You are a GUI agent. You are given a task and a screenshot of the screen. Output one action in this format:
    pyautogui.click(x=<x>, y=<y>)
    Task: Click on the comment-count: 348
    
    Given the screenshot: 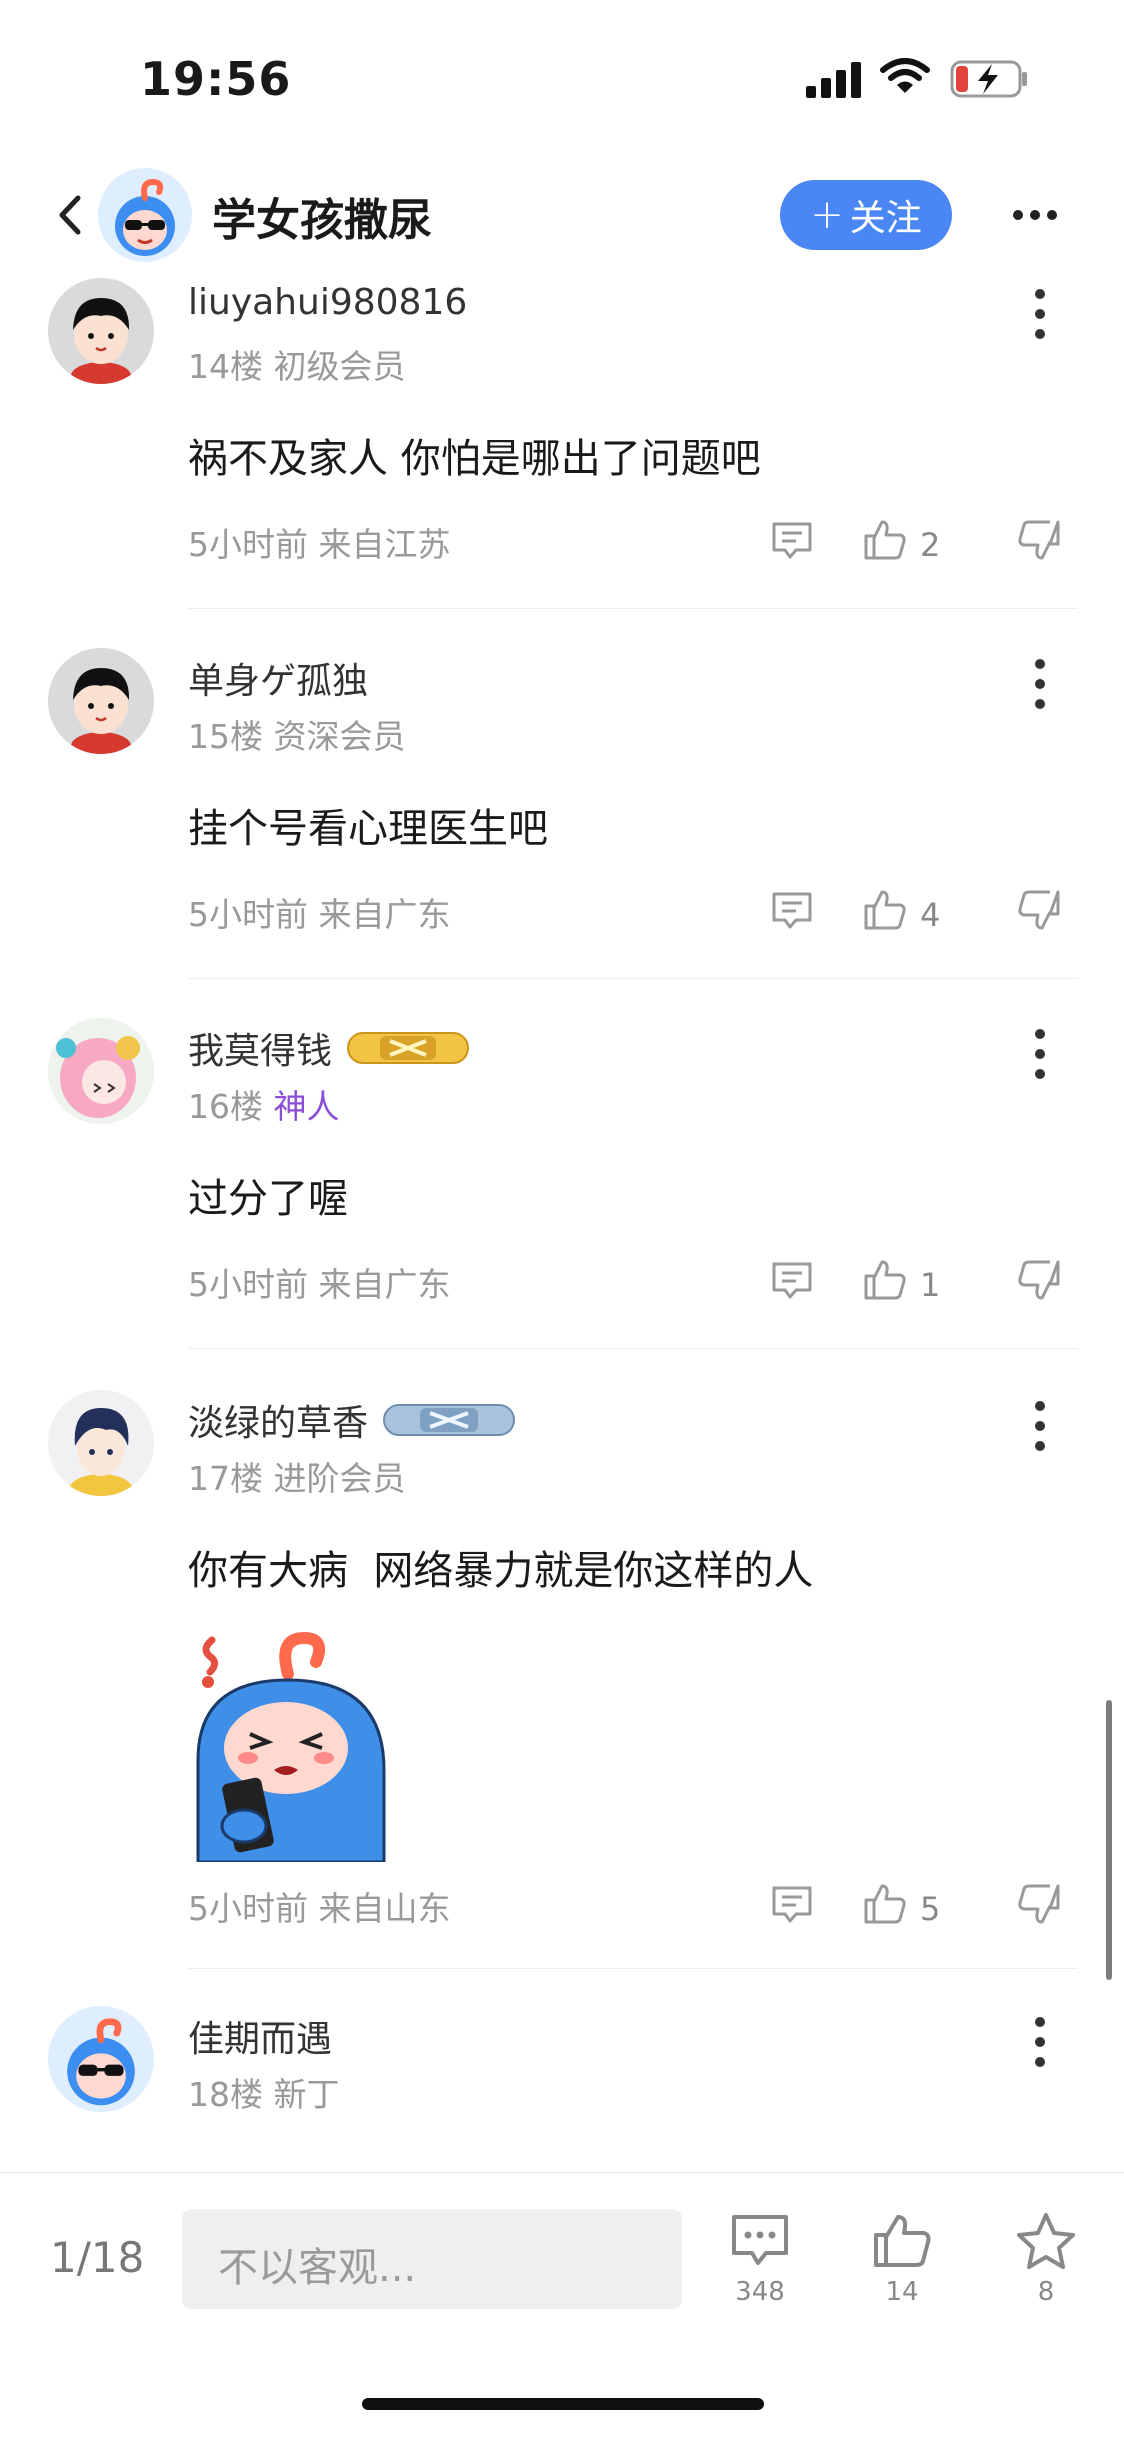 What is the action you would take?
    pyautogui.click(x=760, y=2292)
    